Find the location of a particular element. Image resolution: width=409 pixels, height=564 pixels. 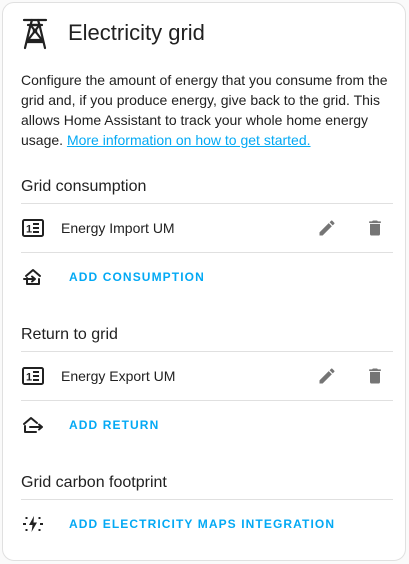

add-electricity-maps-button: ADD ELECTRICITY MAPS INTEGRATION is located at coordinates (202, 524).